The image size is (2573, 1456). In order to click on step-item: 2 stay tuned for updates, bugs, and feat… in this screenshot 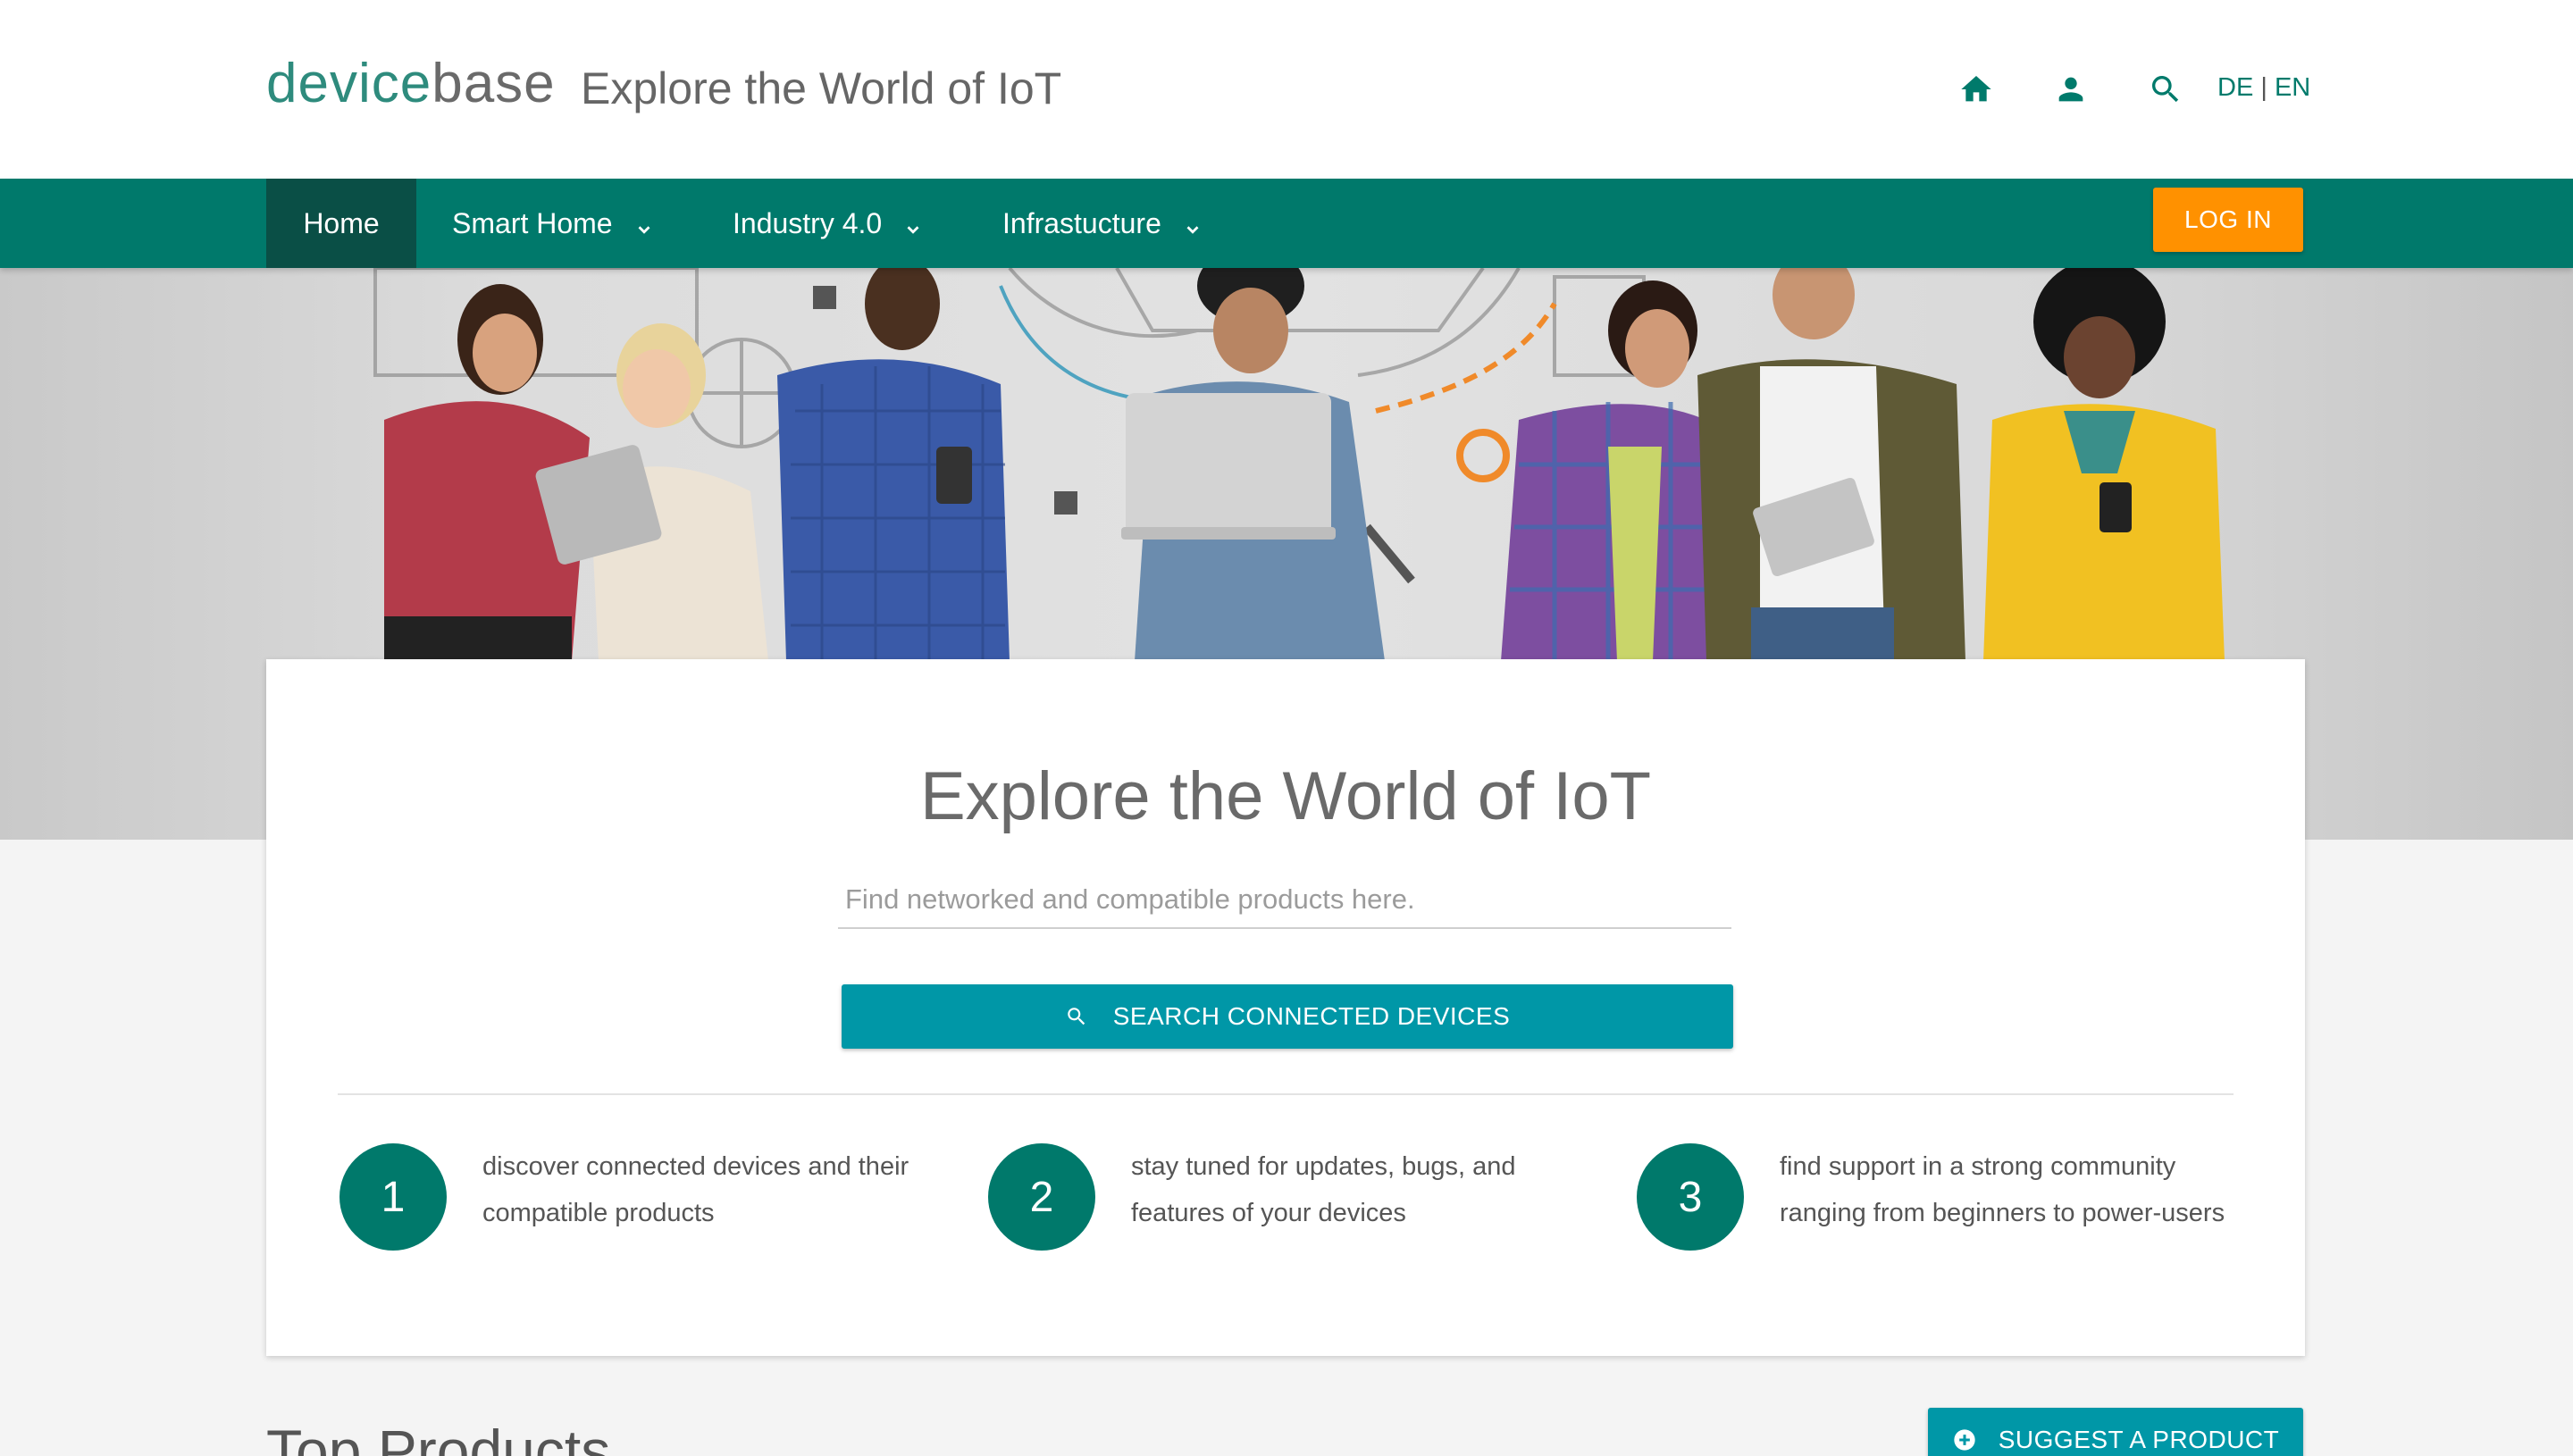, I will do `click(1300, 1223)`.